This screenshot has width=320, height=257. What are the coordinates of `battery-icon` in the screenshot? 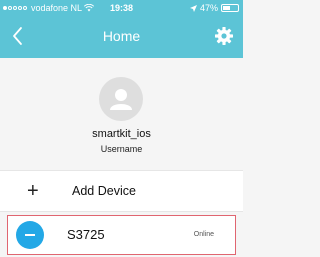 It's located at (230, 8).